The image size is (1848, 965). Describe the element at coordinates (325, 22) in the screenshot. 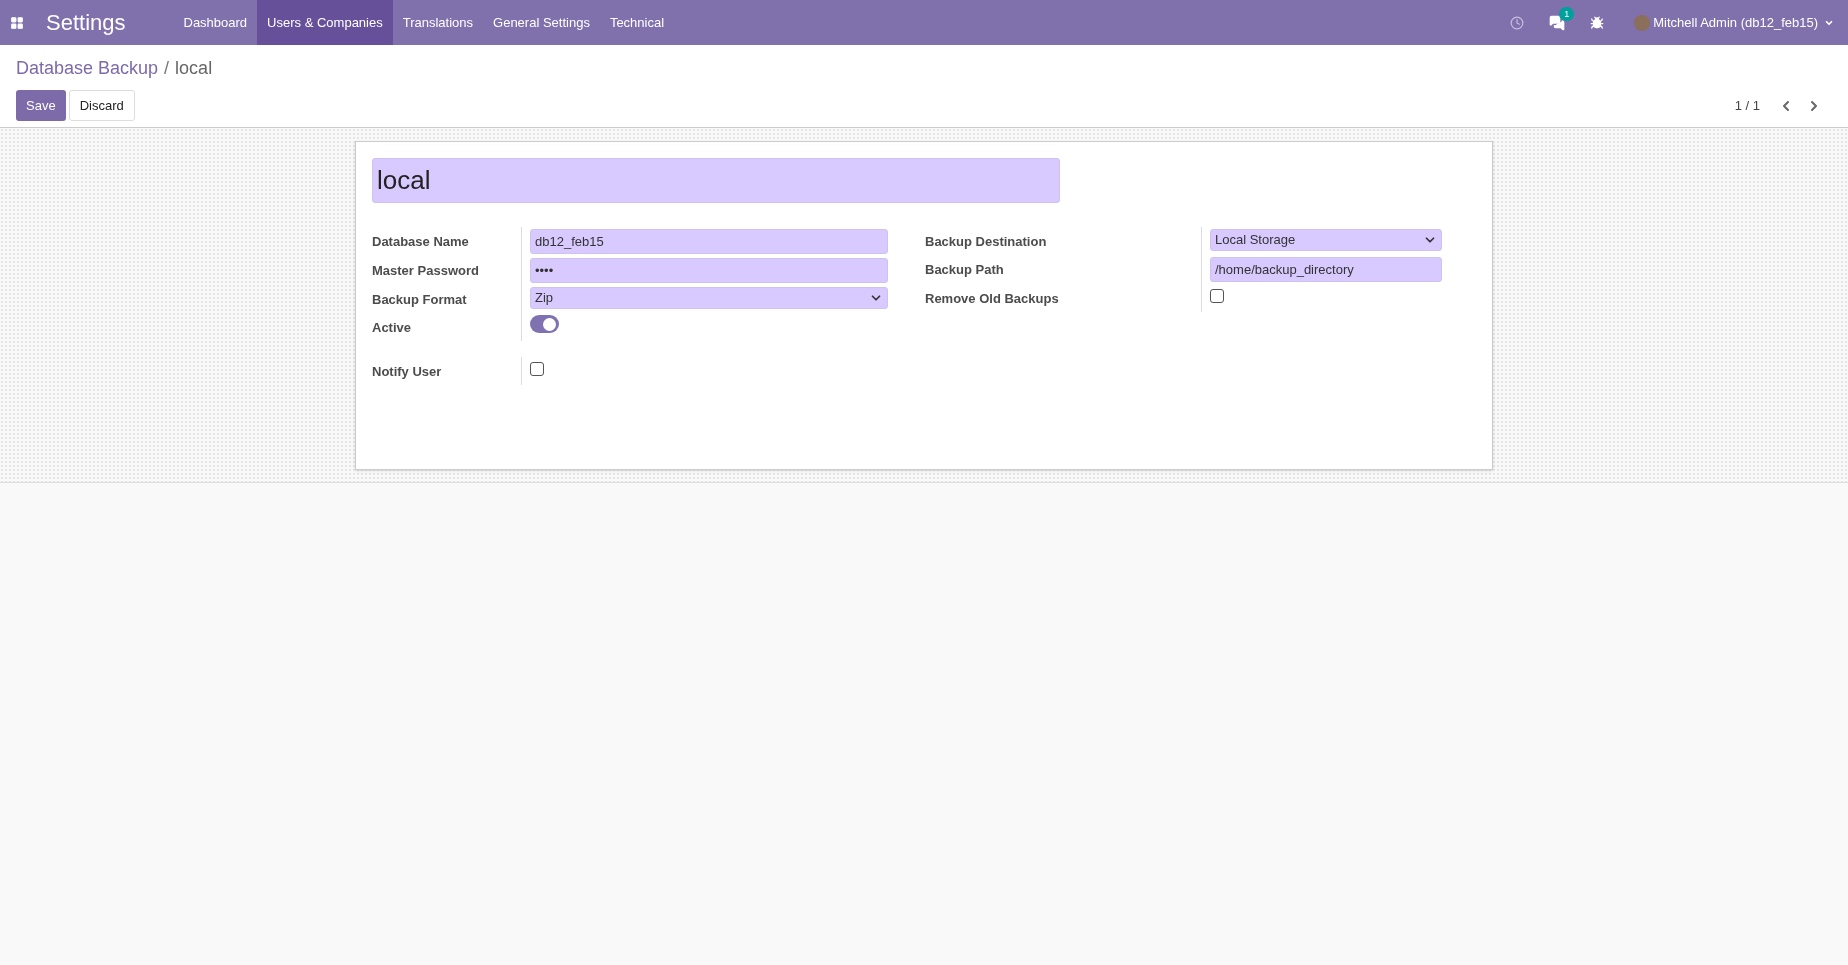

I see `menu-item: Users & Companies` at that location.